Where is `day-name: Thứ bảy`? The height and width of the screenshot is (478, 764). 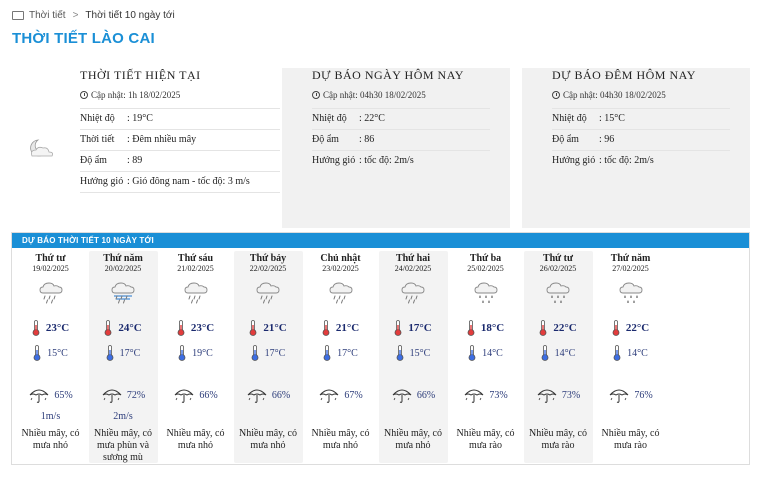 day-name: Thứ bảy is located at coordinates (268, 258).